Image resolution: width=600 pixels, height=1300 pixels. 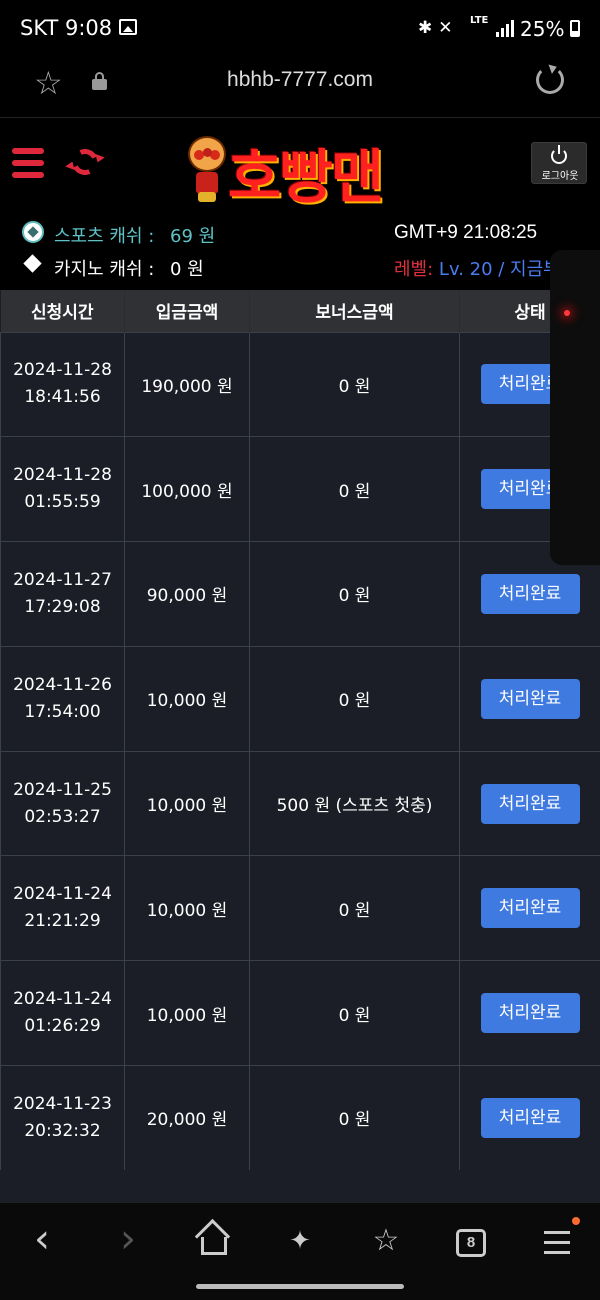 What do you see at coordinates (300, 1241) in the screenshot?
I see `sparkle-icon: ✦` at bounding box center [300, 1241].